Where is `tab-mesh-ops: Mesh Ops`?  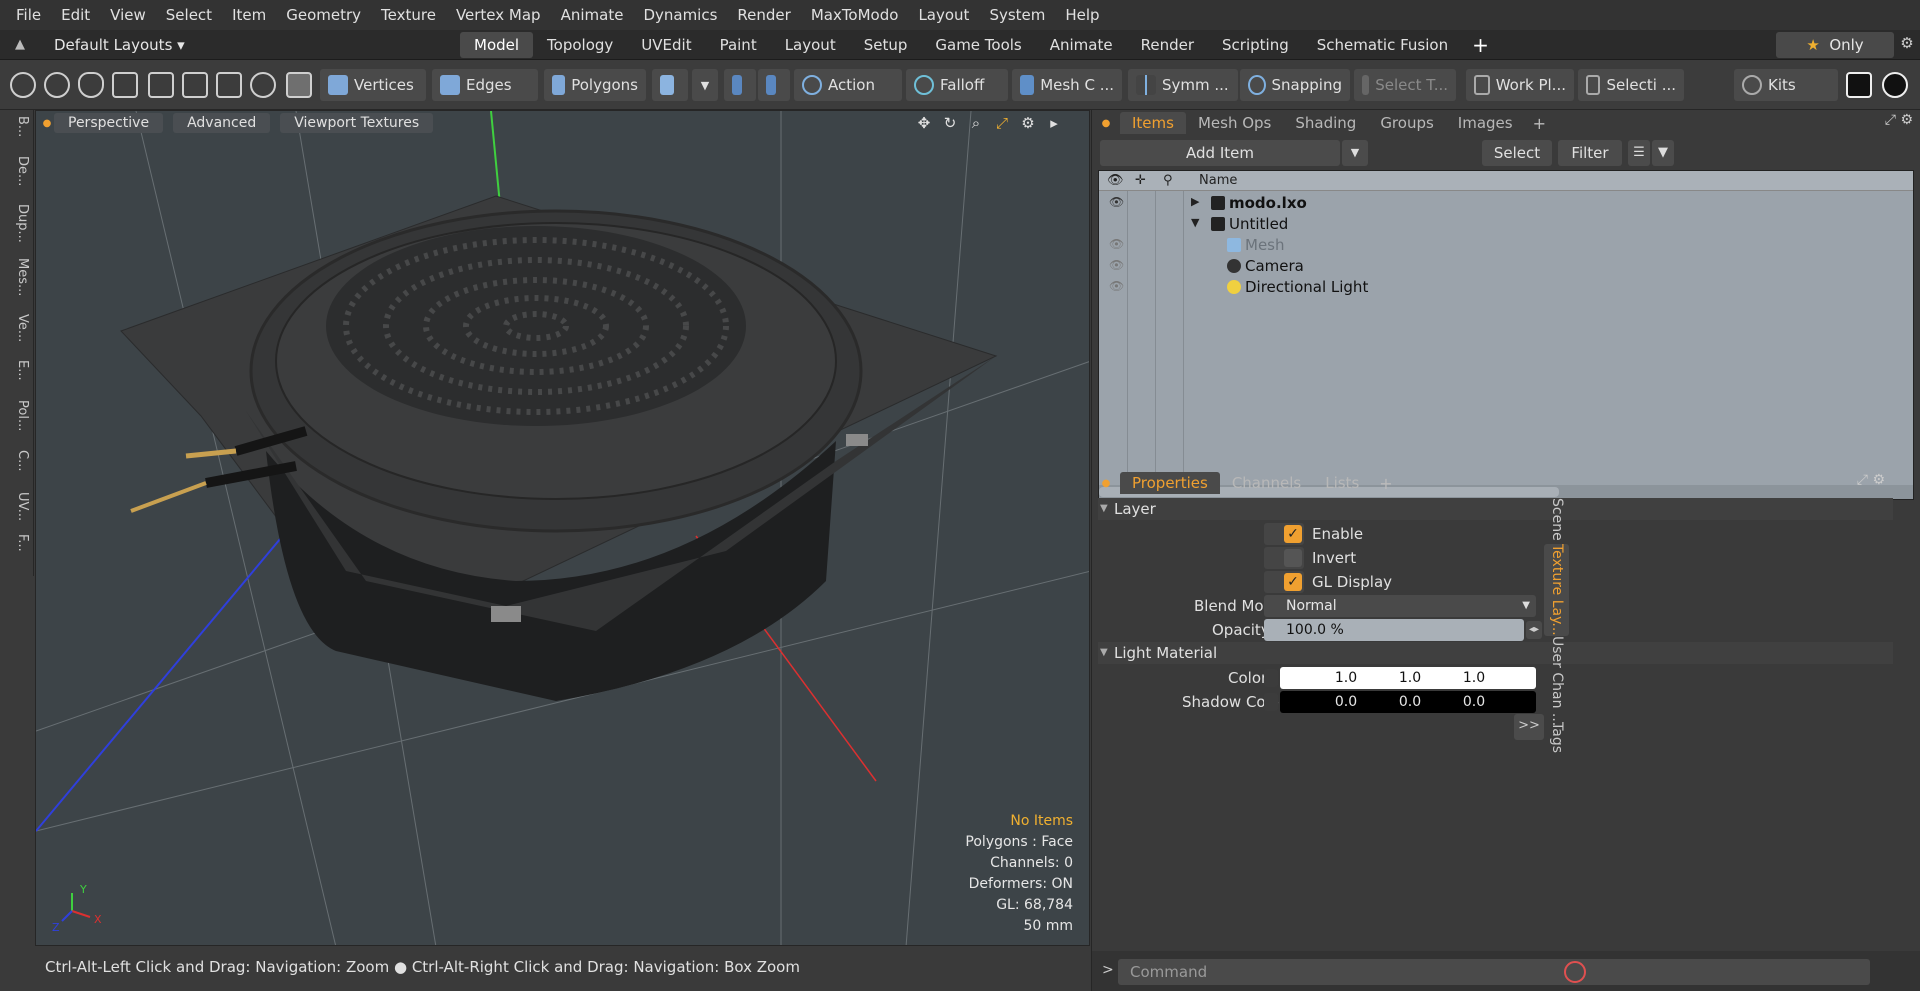
tab-mesh-ops: Mesh Ops is located at coordinates (1234, 123).